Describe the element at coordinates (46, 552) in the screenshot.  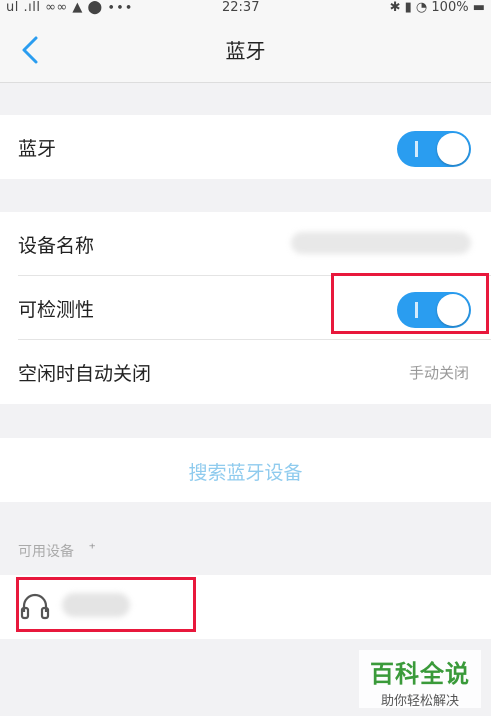
I see `available-devices-label: 可用设备` at that location.